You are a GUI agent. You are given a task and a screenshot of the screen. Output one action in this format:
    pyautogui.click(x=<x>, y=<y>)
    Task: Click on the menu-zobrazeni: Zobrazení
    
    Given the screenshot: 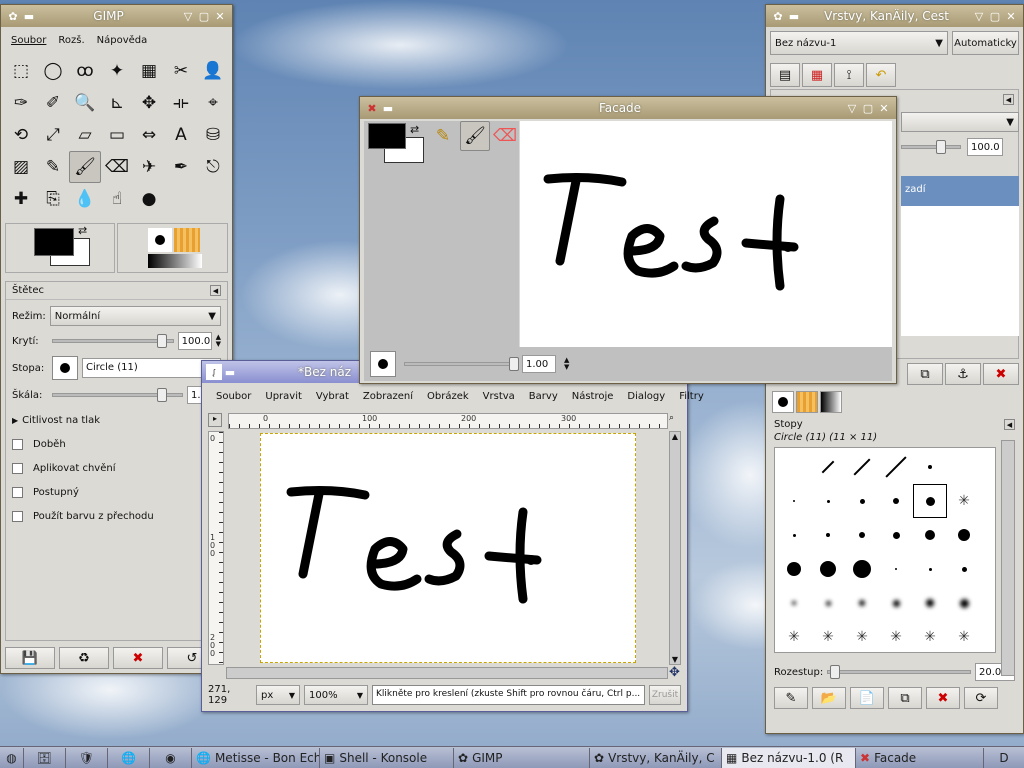 What is the action you would take?
    pyautogui.click(x=388, y=396)
    